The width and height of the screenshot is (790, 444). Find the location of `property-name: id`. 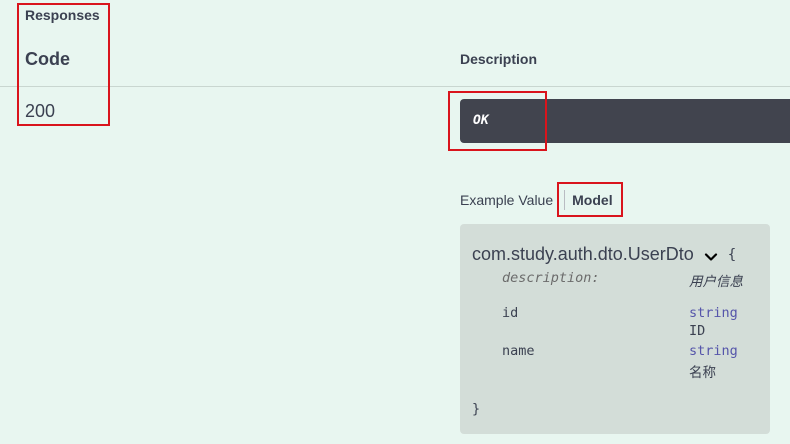

property-name: id is located at coordinates (510, 313).